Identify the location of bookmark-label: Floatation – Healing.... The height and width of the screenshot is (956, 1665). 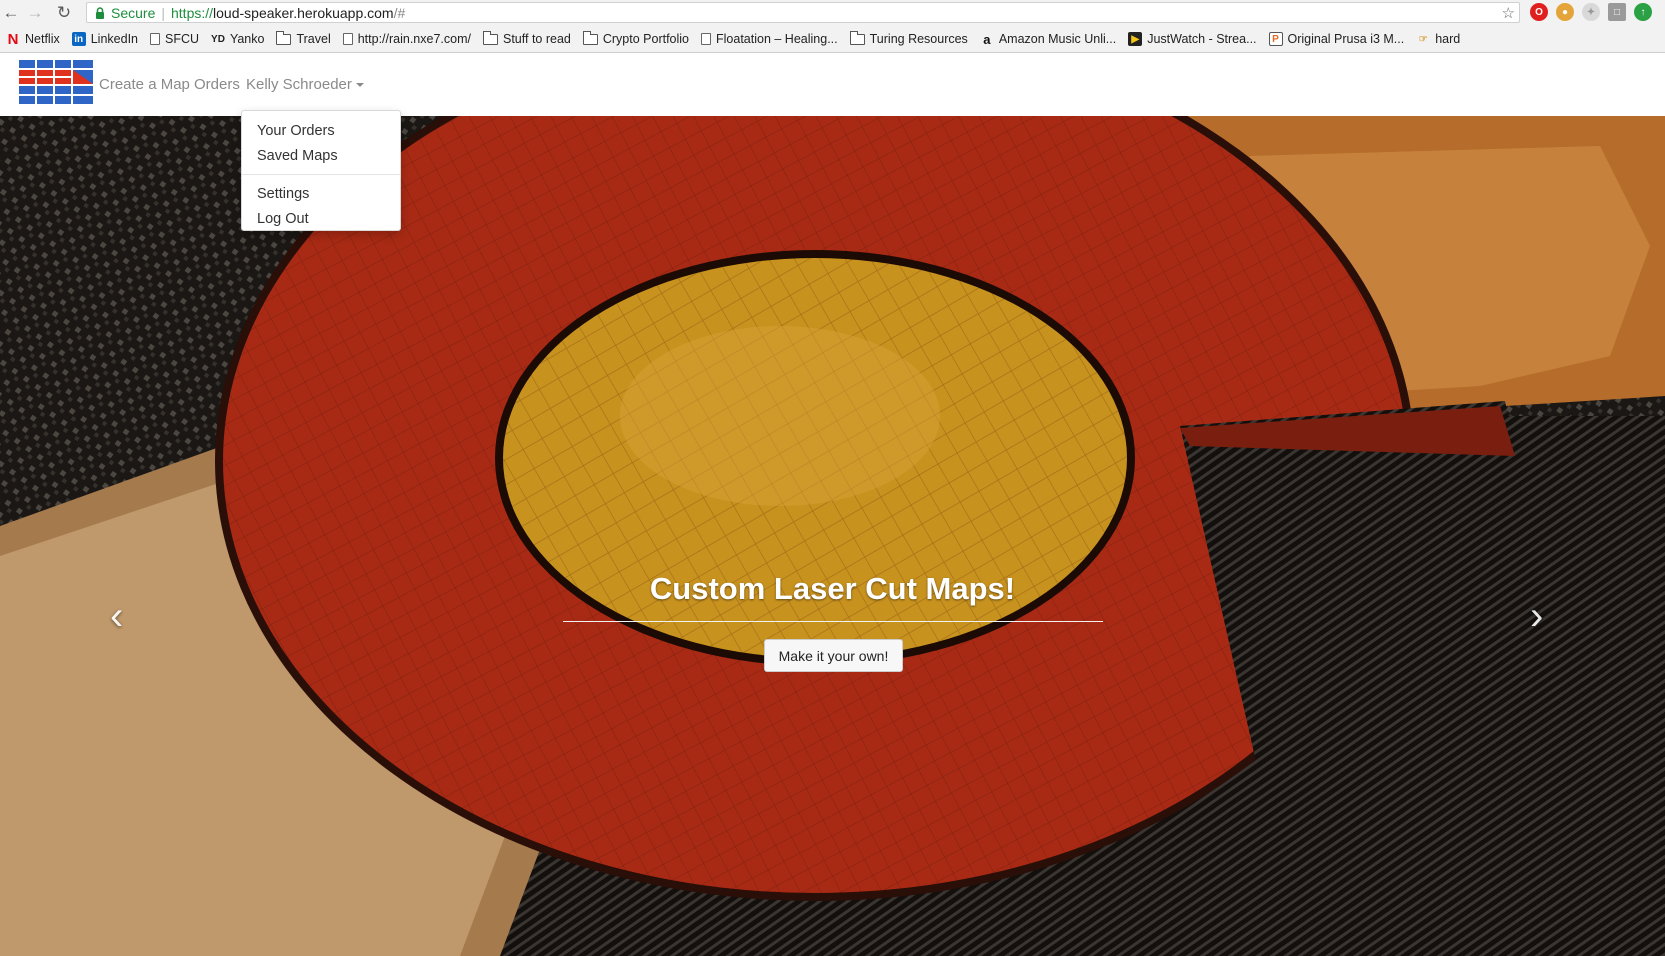
(777, 39).